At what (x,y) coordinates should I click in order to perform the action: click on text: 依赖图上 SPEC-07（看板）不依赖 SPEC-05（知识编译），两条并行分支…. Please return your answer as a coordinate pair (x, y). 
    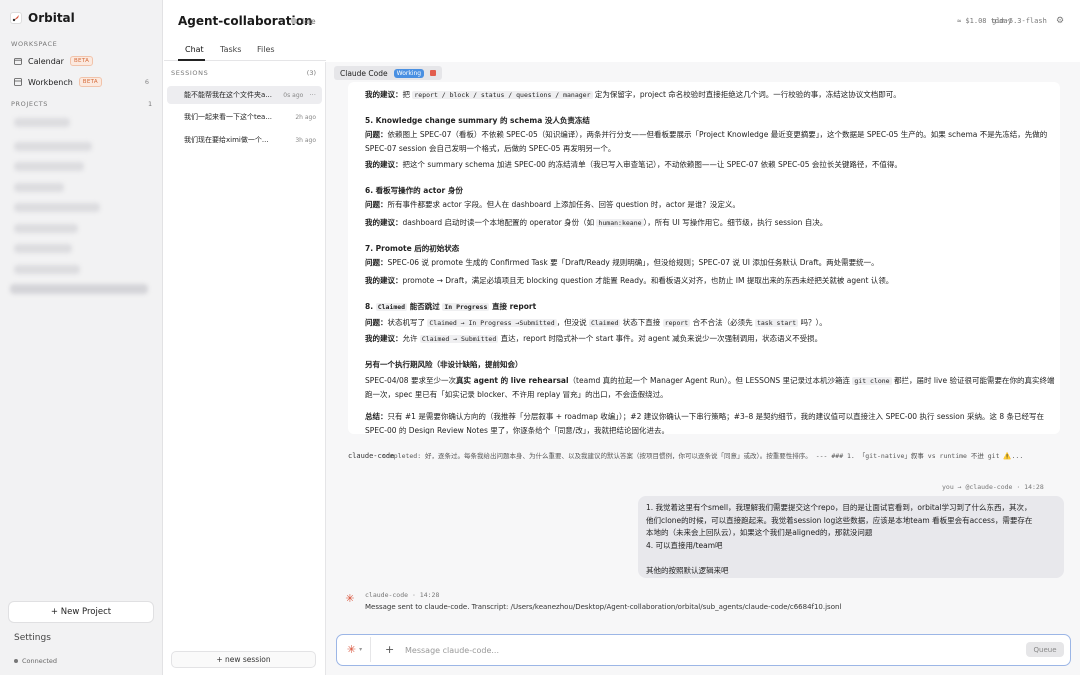
    Looking at the image, I should click on (706, 141).